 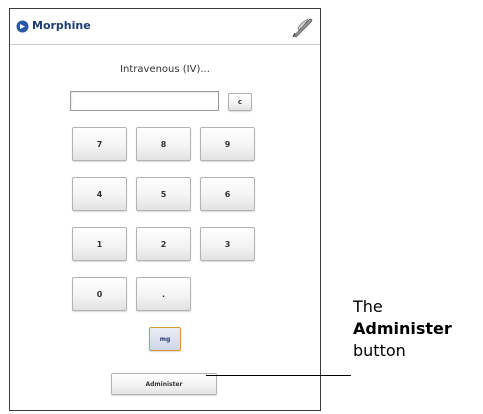 I want to click on key-2: 2, so click(x=163, y=244).